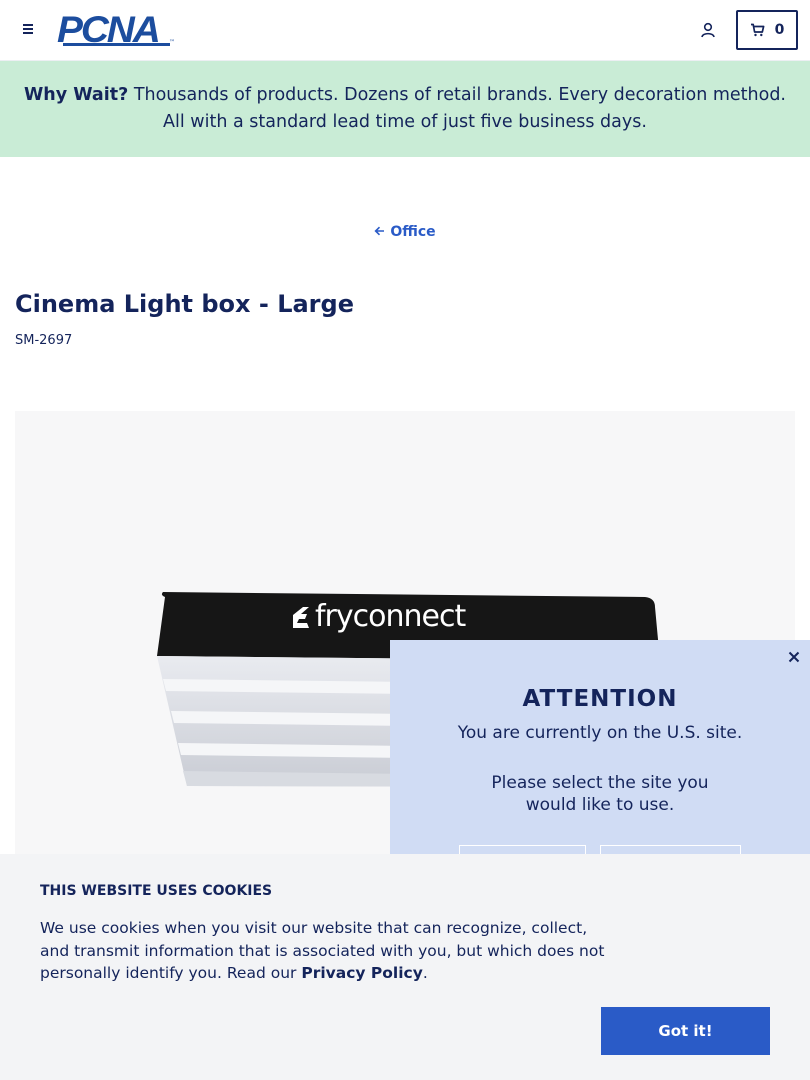 Image resolution: width=810 pixels, height=1080 pixels. I want to click on cookie-period: ., so click(425, 973).